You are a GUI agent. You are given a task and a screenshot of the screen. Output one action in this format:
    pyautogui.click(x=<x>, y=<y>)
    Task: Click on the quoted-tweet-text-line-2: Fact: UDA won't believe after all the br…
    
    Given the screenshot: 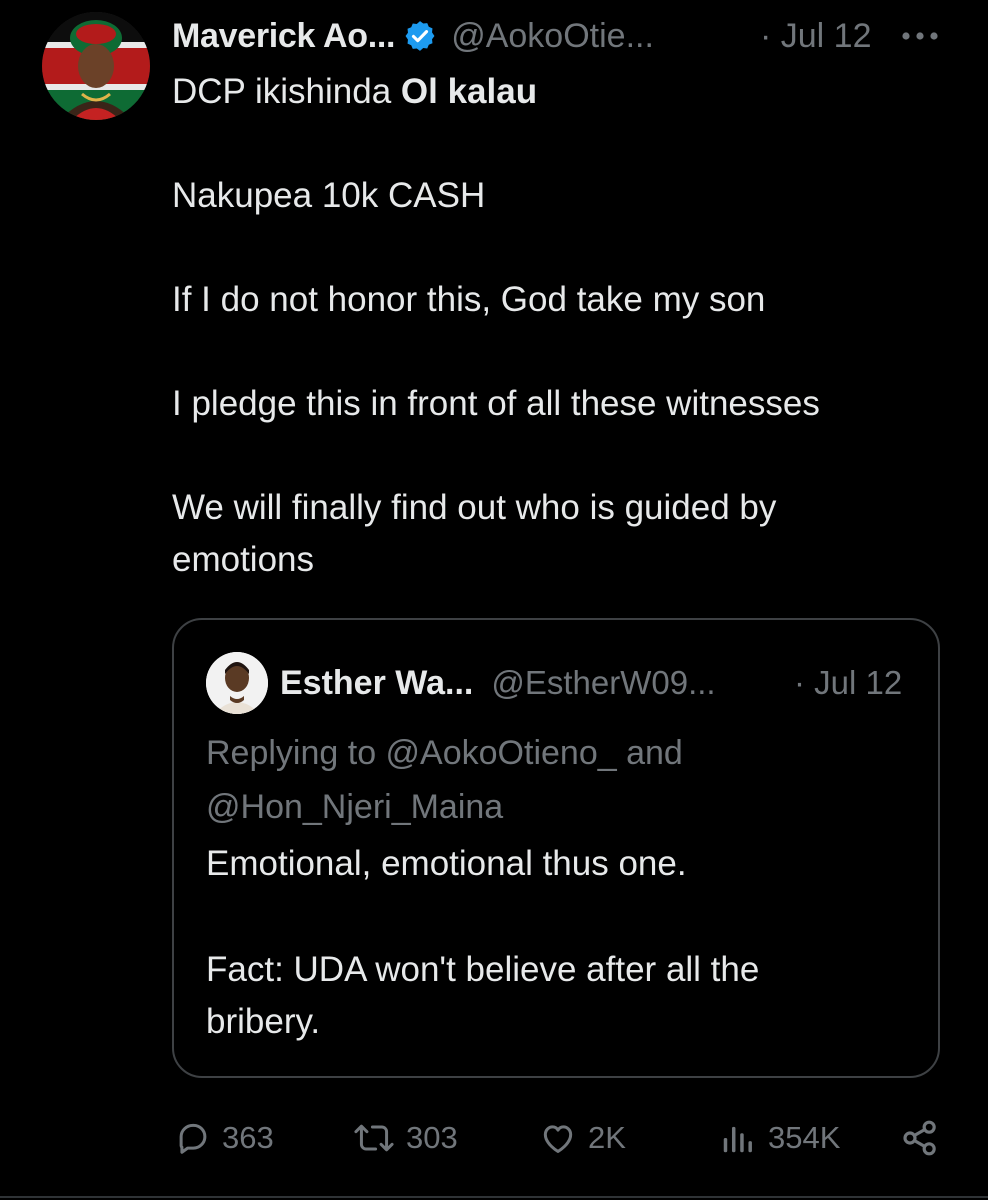 What is the action you would take?
    pyautogui.click(x=483, y=995)
    